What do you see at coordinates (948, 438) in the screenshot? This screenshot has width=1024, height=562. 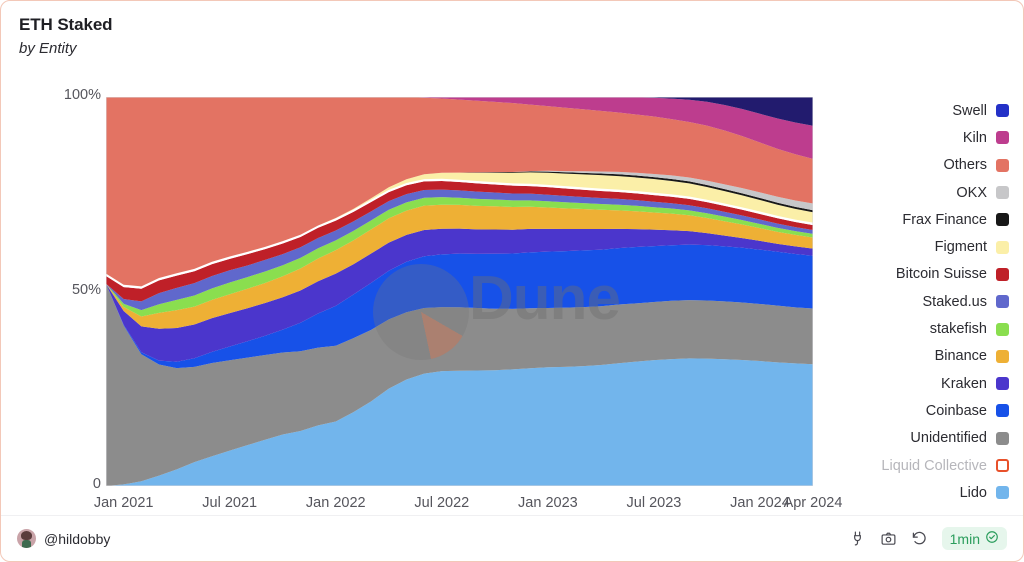 I see `legend-item-label: Unidentified` at bounding box center [948, 438].